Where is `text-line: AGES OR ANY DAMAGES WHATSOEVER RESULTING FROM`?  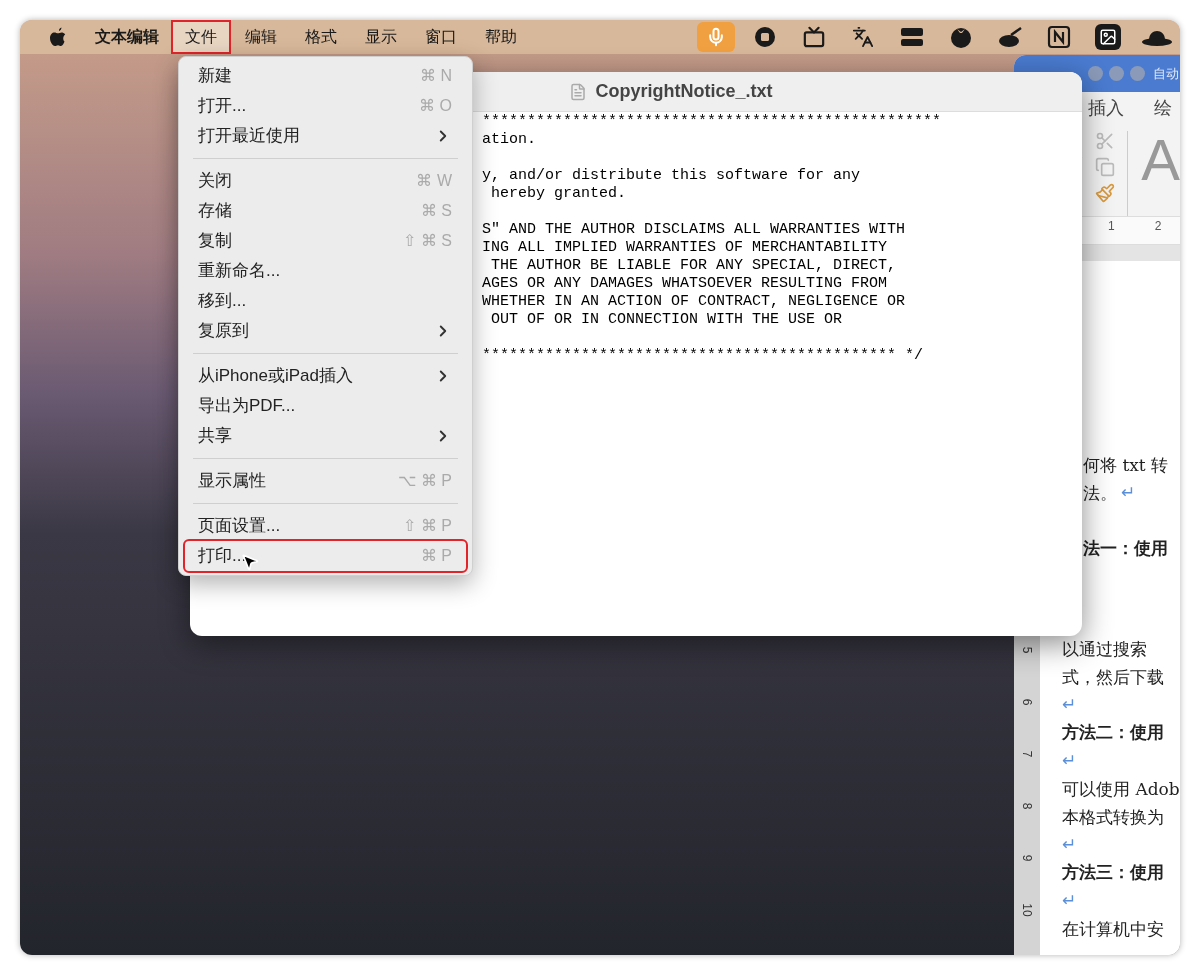
text-line: AGES OR ANY DAMAGES WHATSOEVER RESULTING FROM is located at coordinates (685, 284).